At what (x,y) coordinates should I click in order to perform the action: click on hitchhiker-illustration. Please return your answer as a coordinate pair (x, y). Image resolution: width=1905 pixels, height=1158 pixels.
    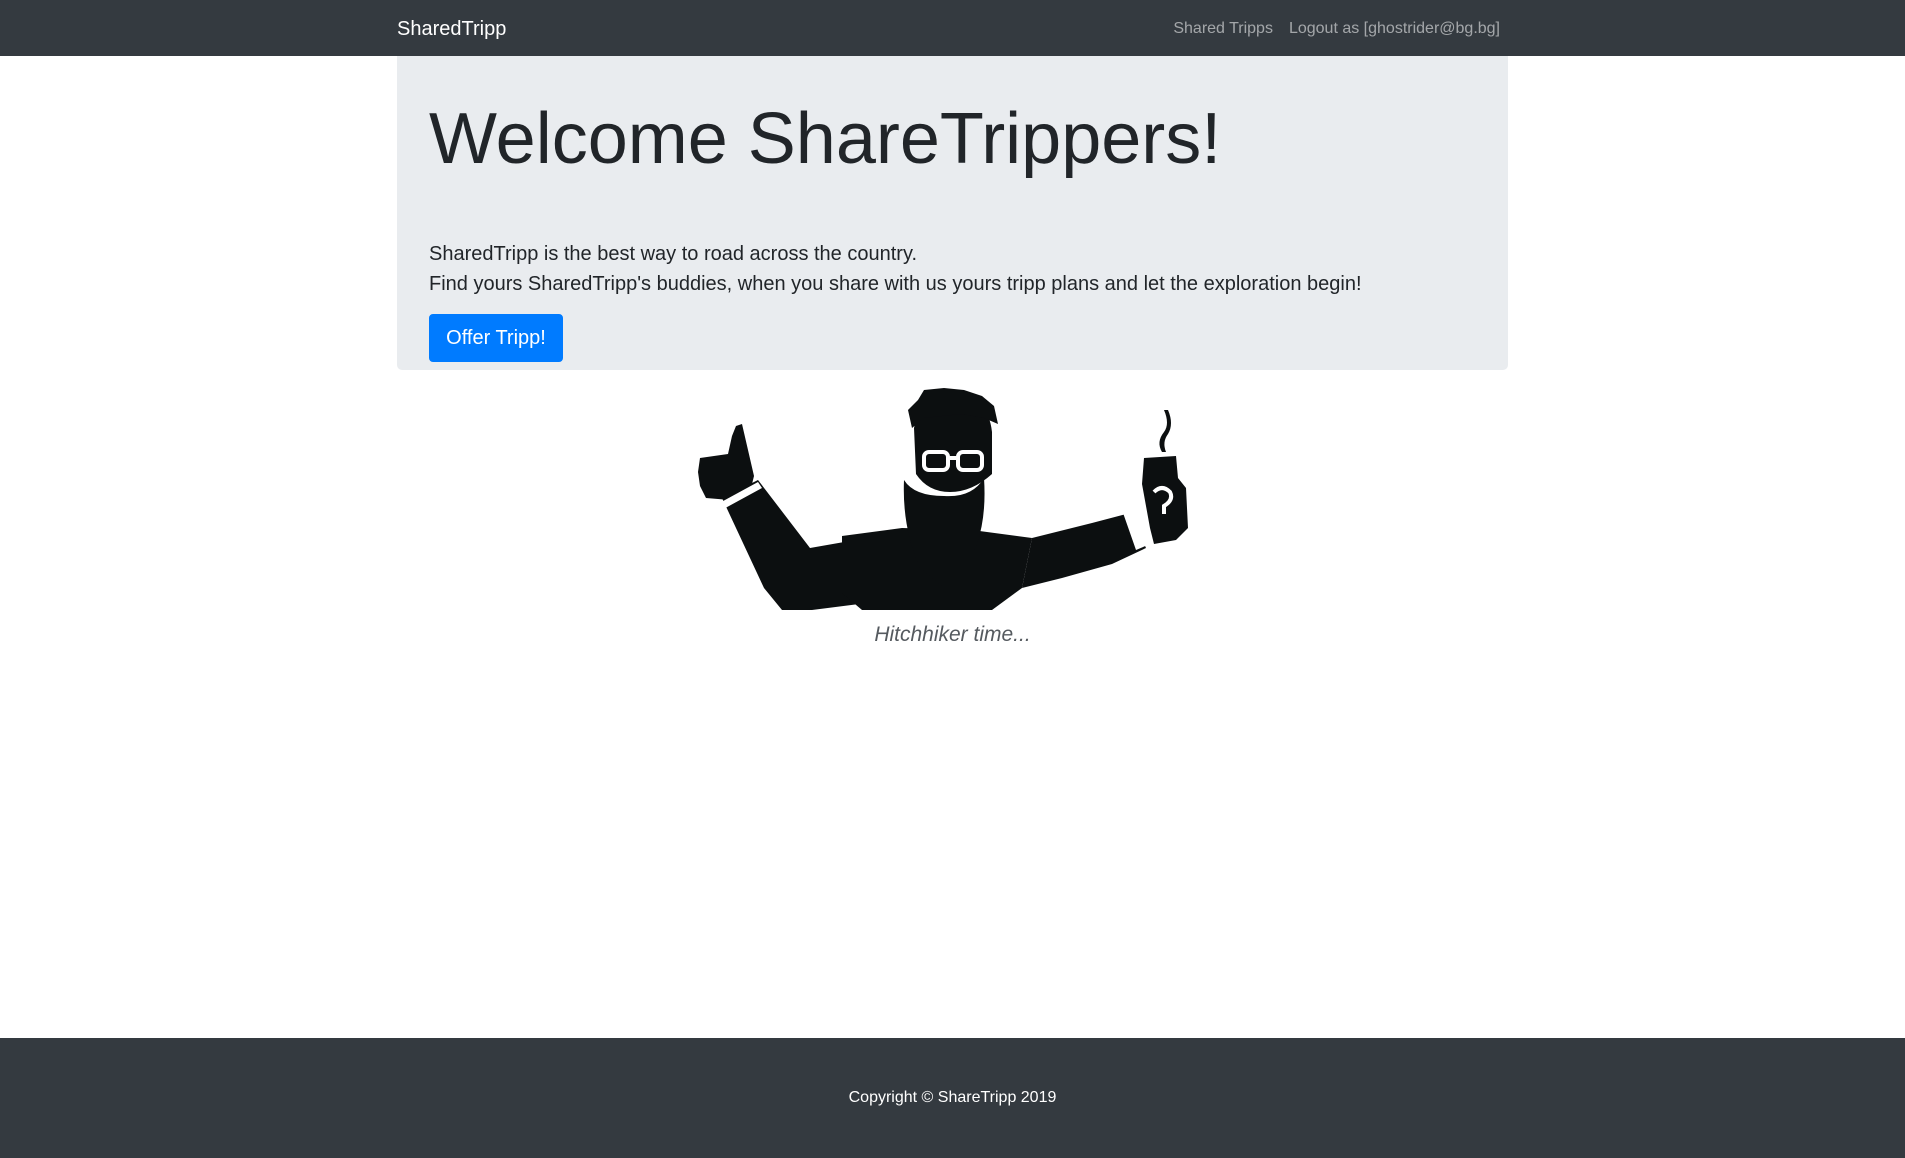
    Looking at the image, I should click on (952, 503).